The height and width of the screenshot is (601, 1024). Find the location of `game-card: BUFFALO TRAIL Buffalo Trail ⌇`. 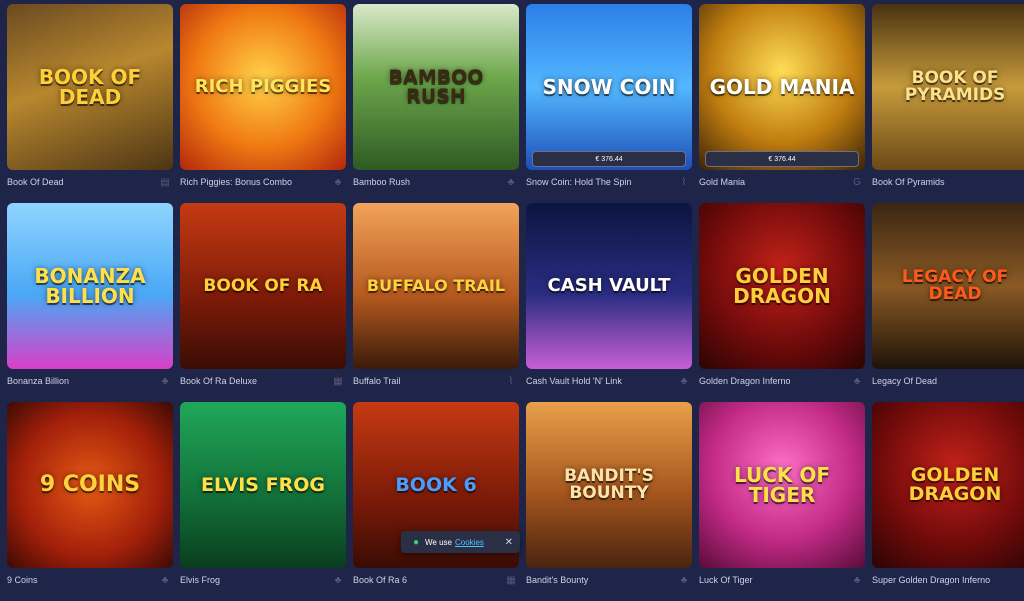

game-card: BUFFALO TRAIL Buffalo Trail ⌇ is located at coordinates (436, 302).